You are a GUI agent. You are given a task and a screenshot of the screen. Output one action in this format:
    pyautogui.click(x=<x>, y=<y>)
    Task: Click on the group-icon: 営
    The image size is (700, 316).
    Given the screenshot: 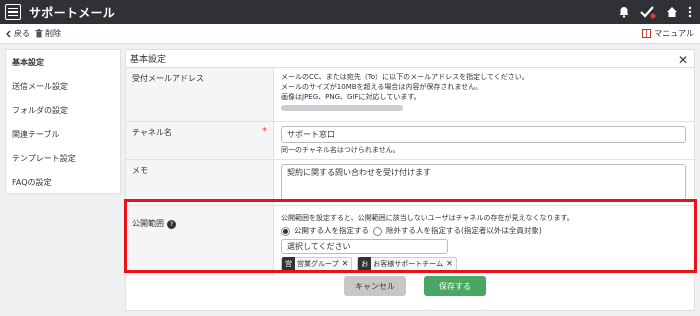 What is the action you would take?
    pyautogui.click(x=288, y=264)
    